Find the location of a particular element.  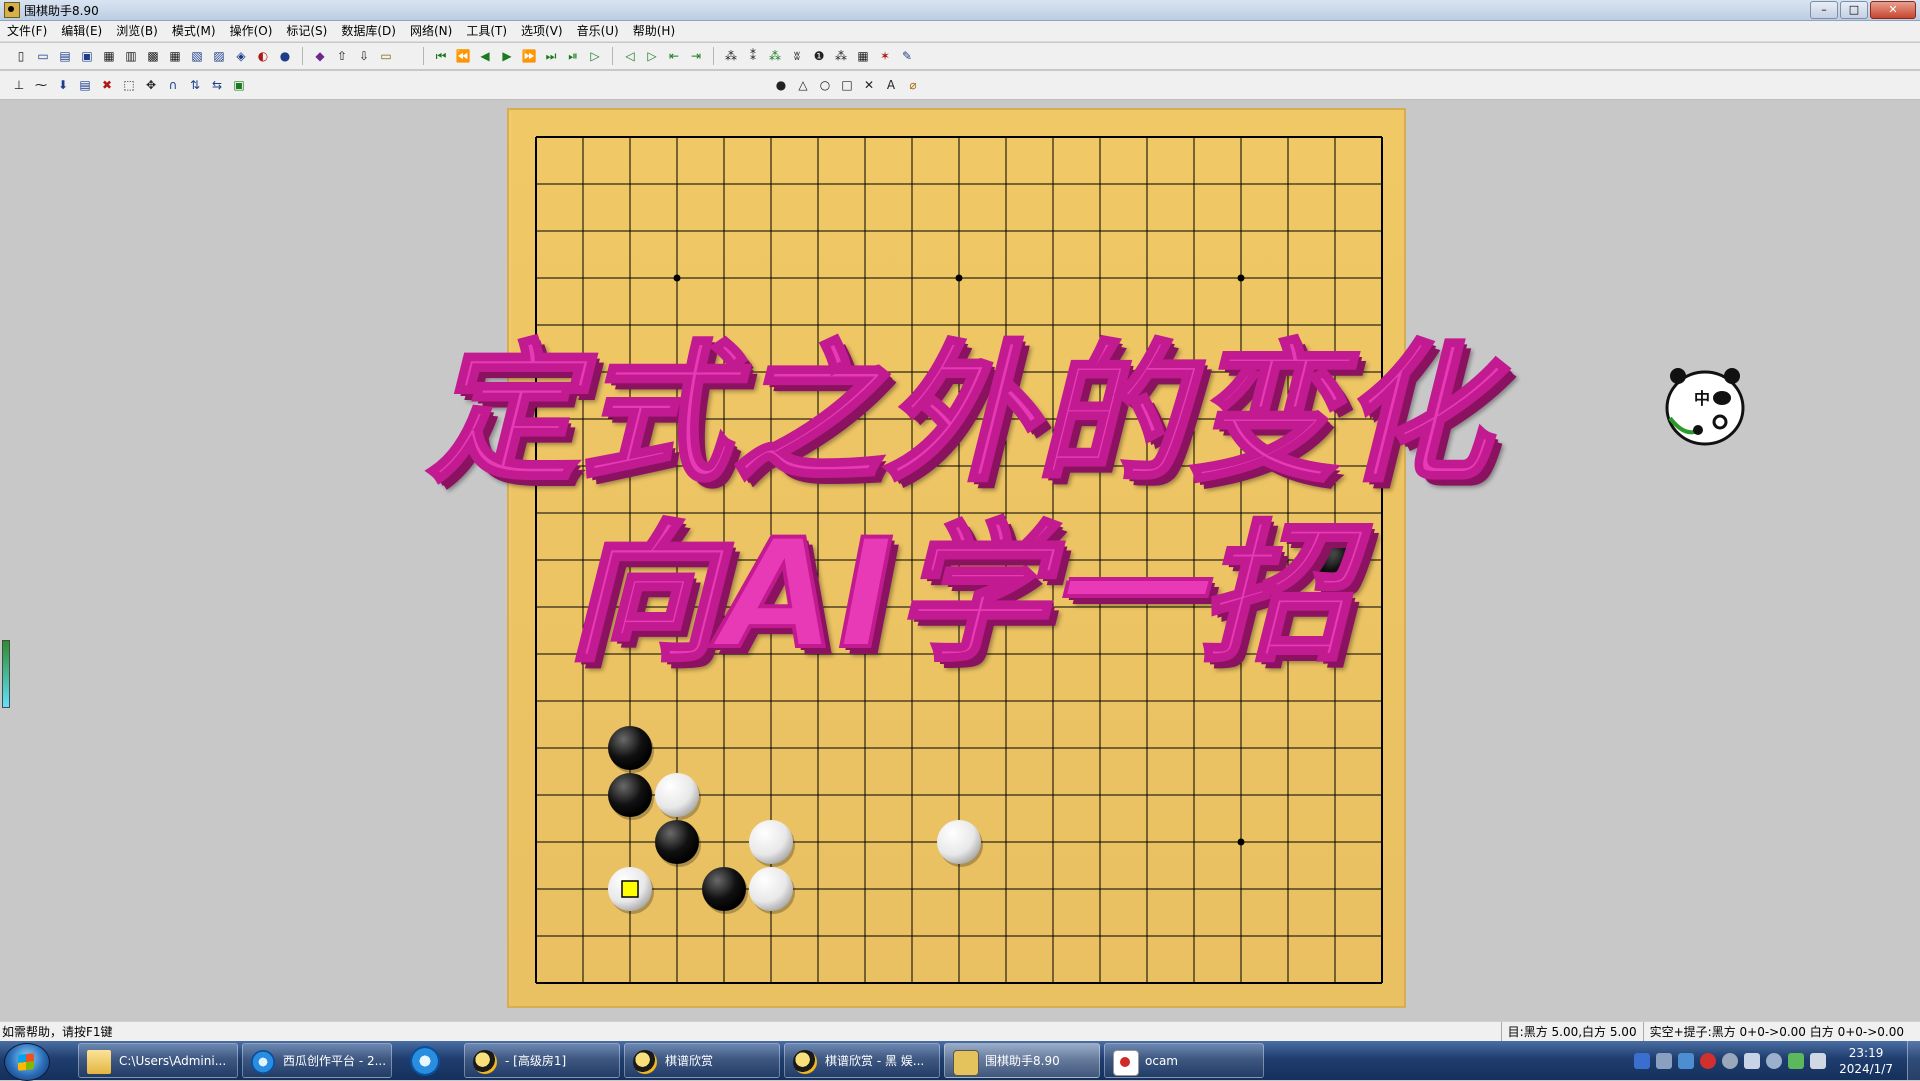

swap-vertical-icon: ⇅ is located at coordinates (195, 85).